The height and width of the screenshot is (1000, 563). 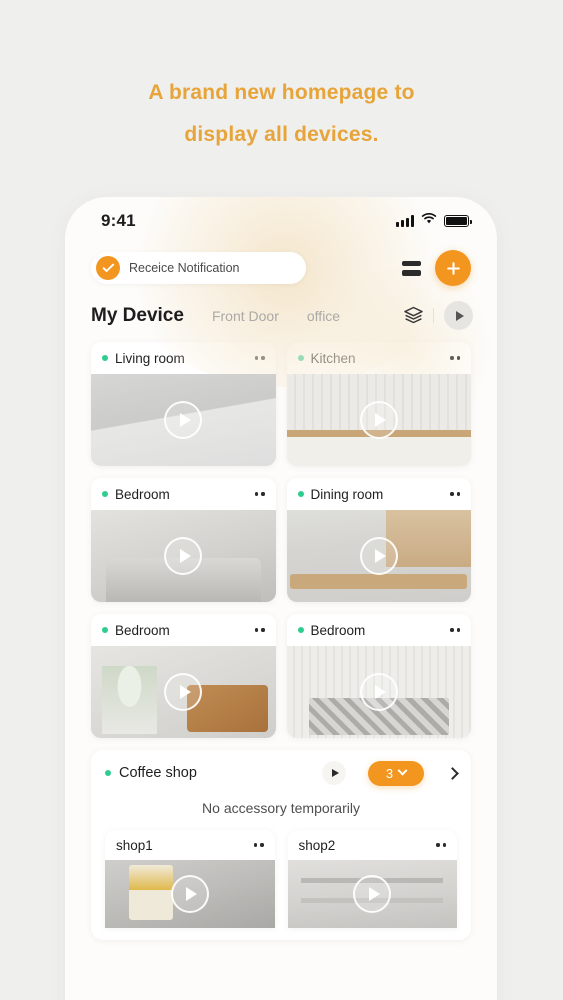 What do you see at coordinates (281, 316) in the screenshot?
I see `tab-bar: My Device Front Door office` at bounding box center [281, 316].